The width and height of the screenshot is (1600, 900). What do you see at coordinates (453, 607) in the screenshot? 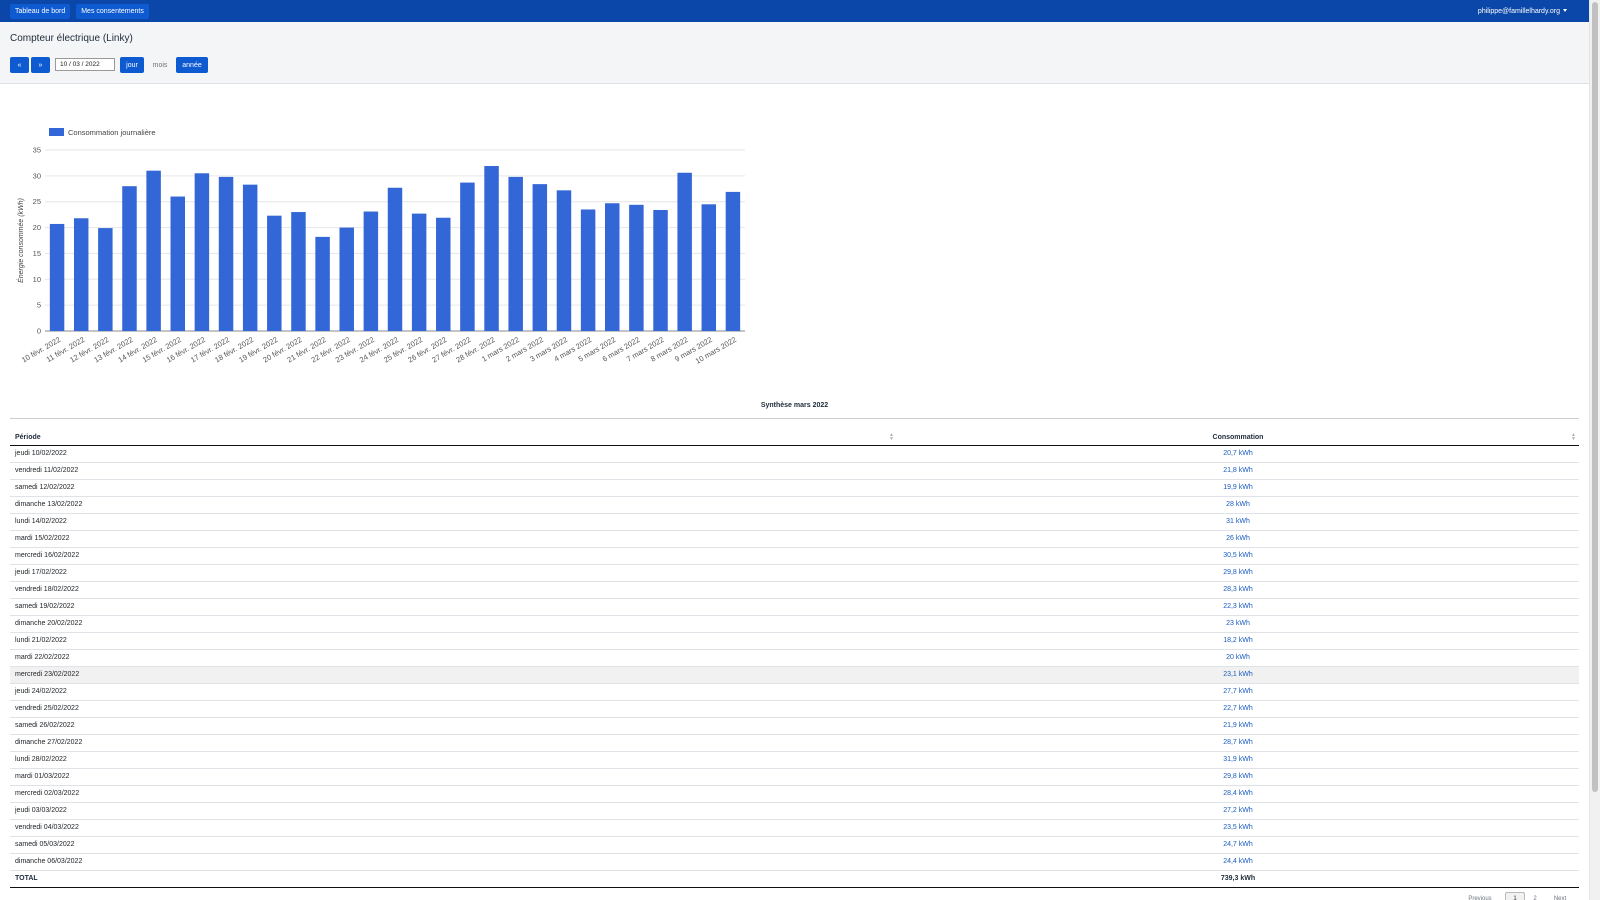
I see `period-cell: samedi 19/02/2022` at bounding box center [453, 607].